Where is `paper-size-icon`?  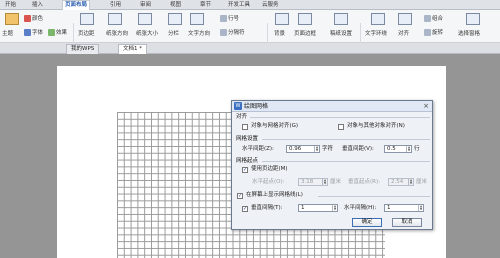 paper-size-icon is located at coordinates (145, 19).